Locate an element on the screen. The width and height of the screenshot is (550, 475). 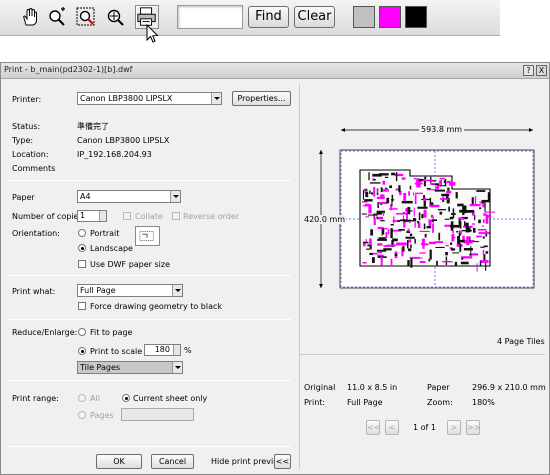
reverse-order-label: Reverse order is located at coordinates (211, 216).